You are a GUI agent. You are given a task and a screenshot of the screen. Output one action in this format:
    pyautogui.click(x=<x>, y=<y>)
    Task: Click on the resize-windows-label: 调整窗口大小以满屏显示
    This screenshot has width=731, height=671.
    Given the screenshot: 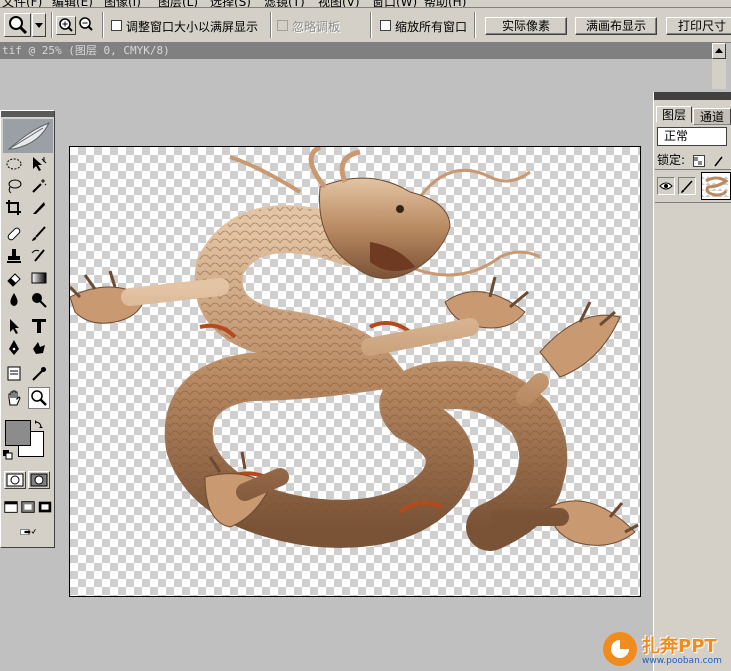 What is the action you would take?
    pyautogui.click(x=192, y=27)
    